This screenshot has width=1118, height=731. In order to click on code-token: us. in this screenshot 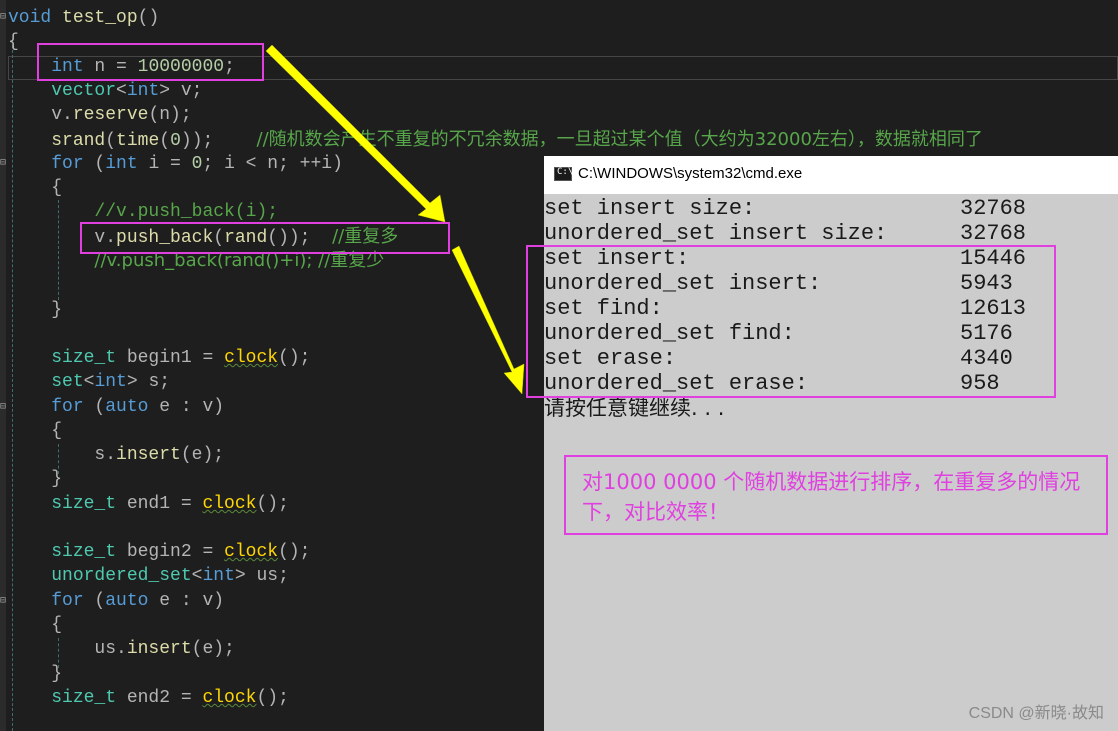, I will do `click(67, 649)`.